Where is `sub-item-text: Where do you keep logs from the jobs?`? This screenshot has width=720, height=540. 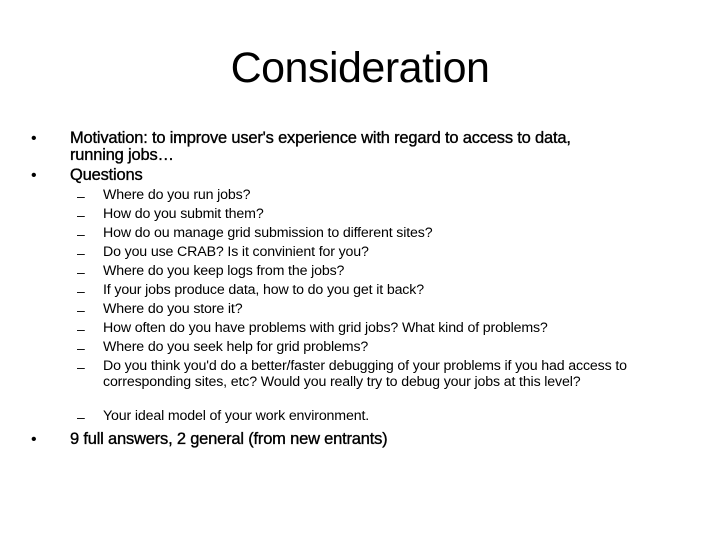 sub-item-text: Where do you keep logs from the jobs? is located at coordinates (224, 271).